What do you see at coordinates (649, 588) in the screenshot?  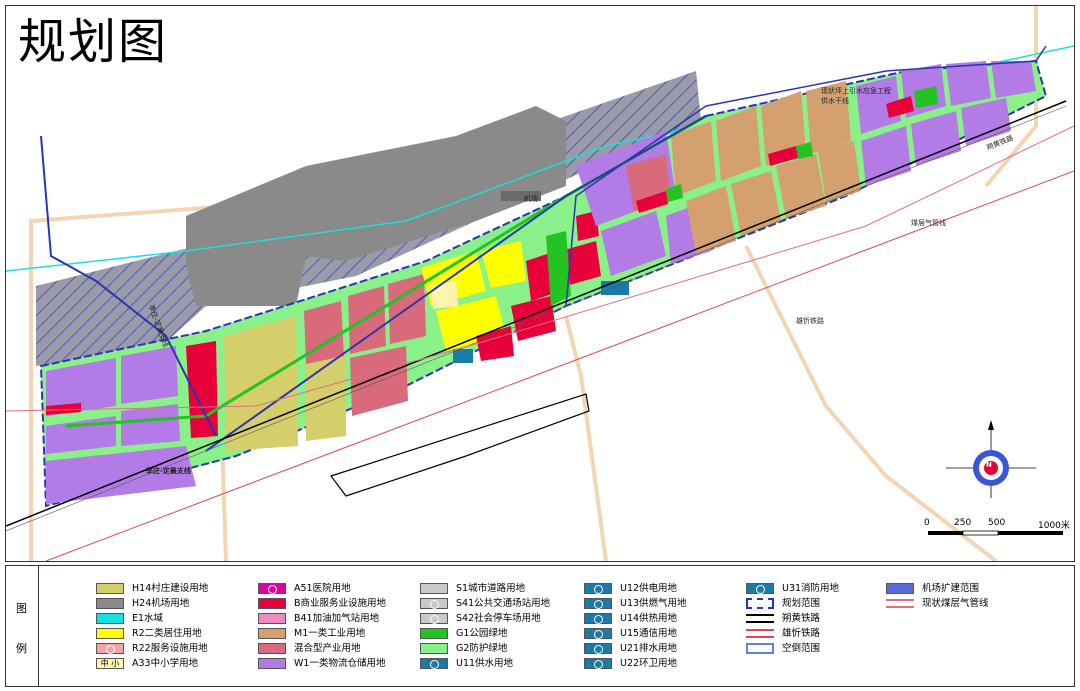 I see `legend-label: U12供电用地` at bounding box center [649, 588].